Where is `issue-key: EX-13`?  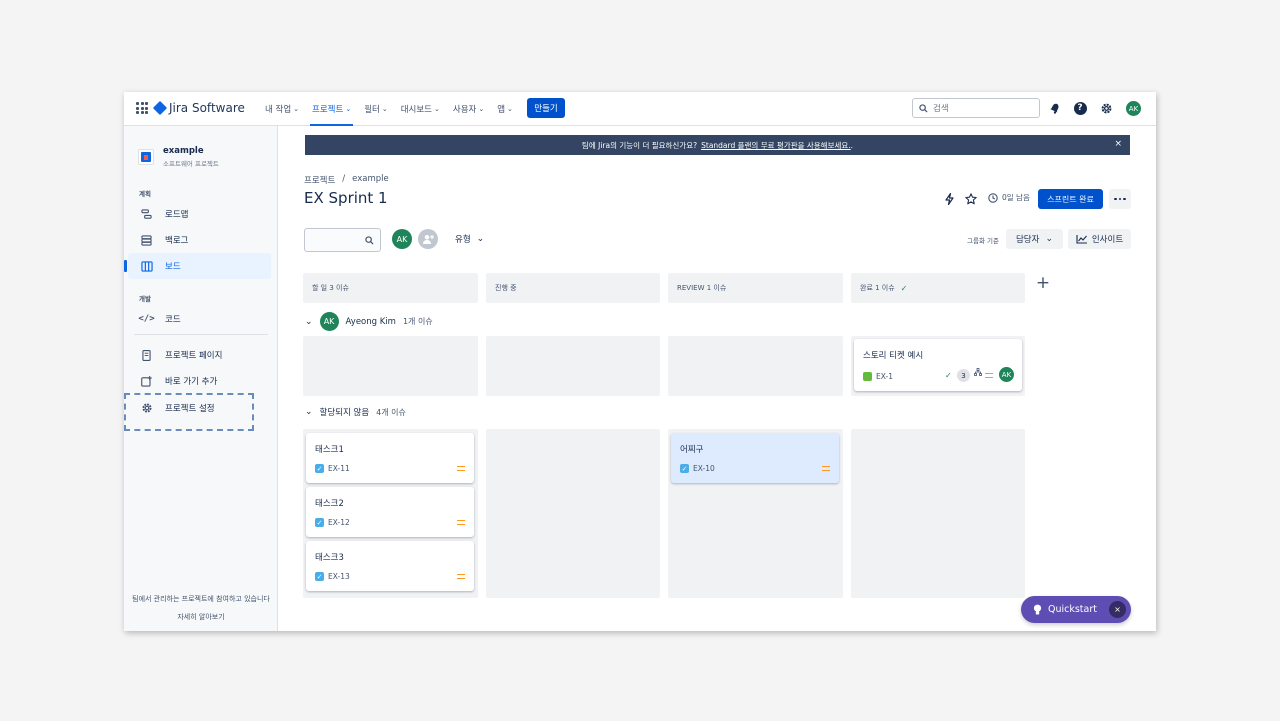
issue-key: EX-13 is located at coordinates (339, 576).